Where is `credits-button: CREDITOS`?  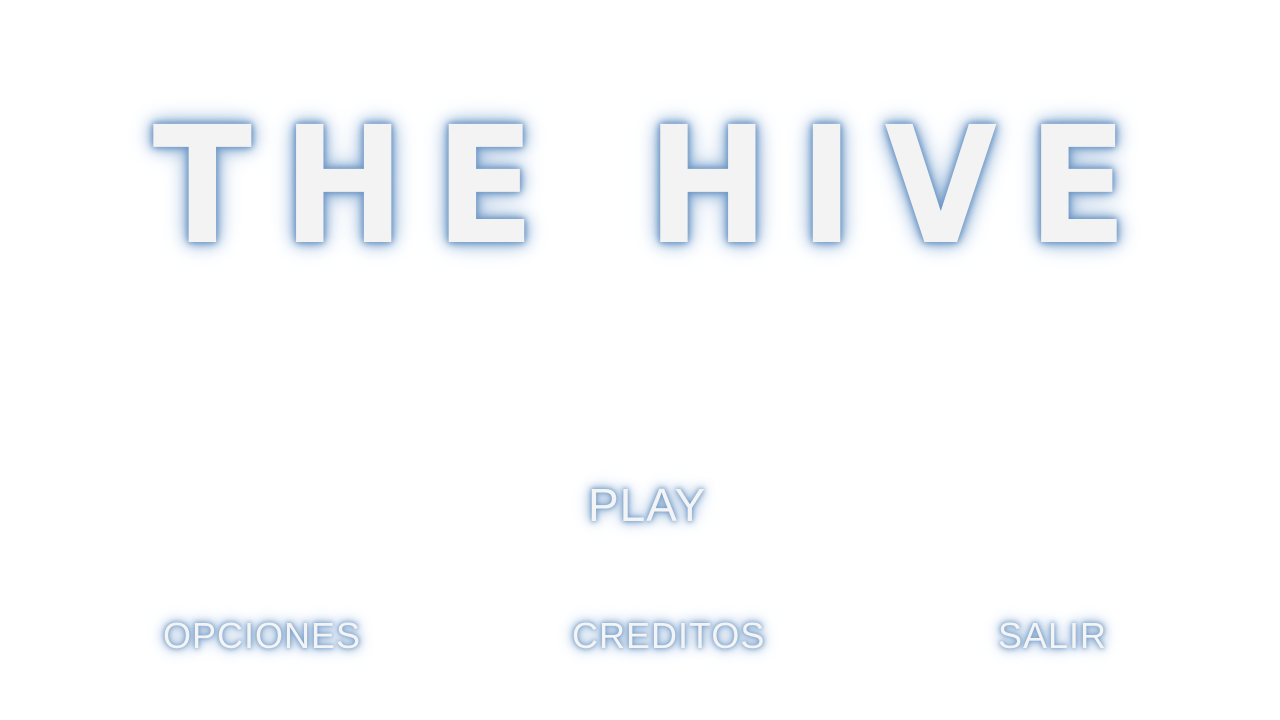 credits-button: CREDITOS is located at coordinates (668, 636).